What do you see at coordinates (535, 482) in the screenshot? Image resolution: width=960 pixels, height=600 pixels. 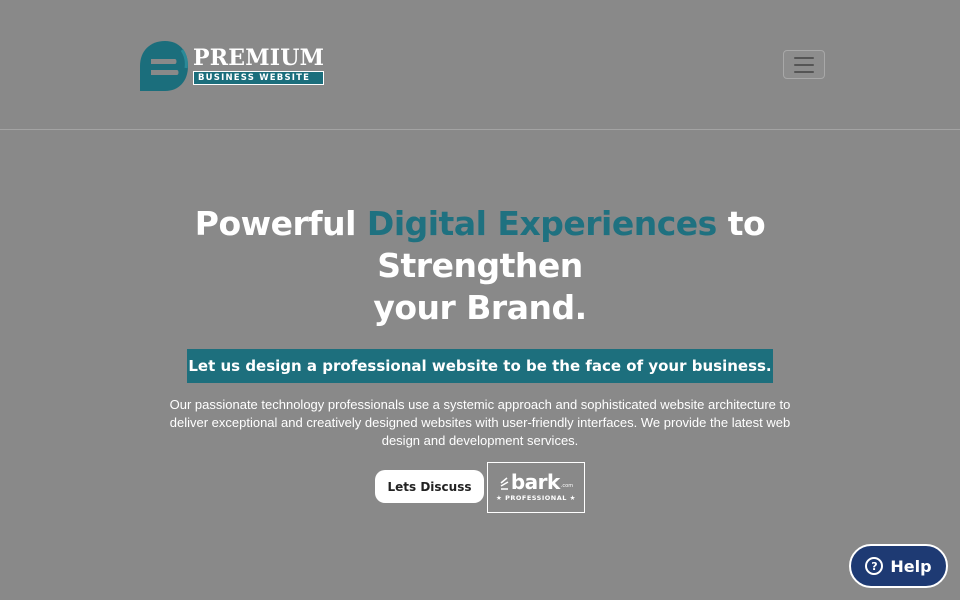 I see `bark-name: bark` at bounding box center [535, 482].